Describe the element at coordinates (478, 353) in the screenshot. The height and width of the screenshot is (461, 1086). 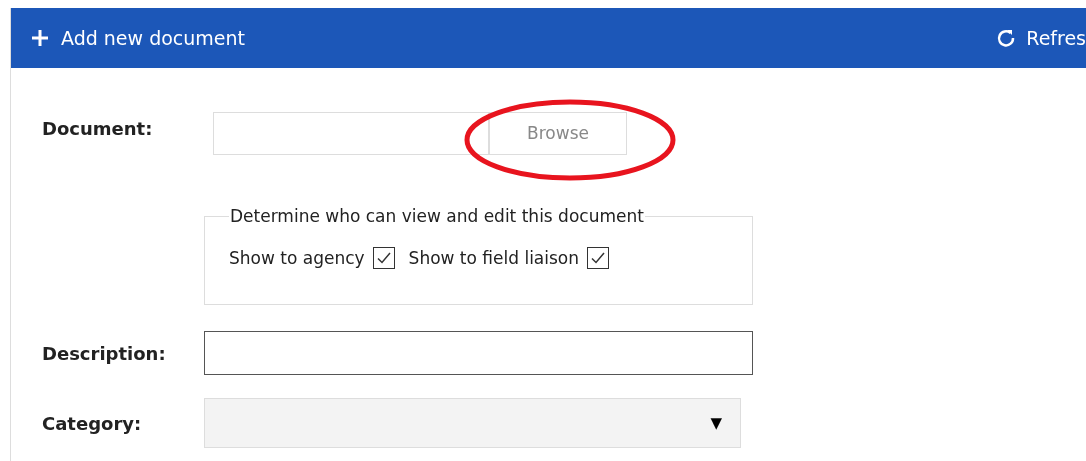
I see `description-field` at that location.